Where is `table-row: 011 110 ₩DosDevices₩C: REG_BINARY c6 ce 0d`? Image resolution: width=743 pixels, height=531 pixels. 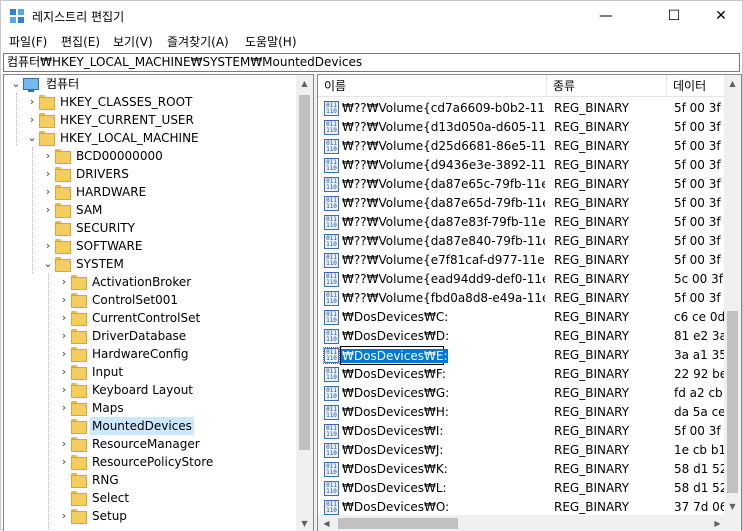
table-row: 011 110 ₩DosDevices₩C: REG_BINARY c6 ce 0d is located at coordinates (522, 317).